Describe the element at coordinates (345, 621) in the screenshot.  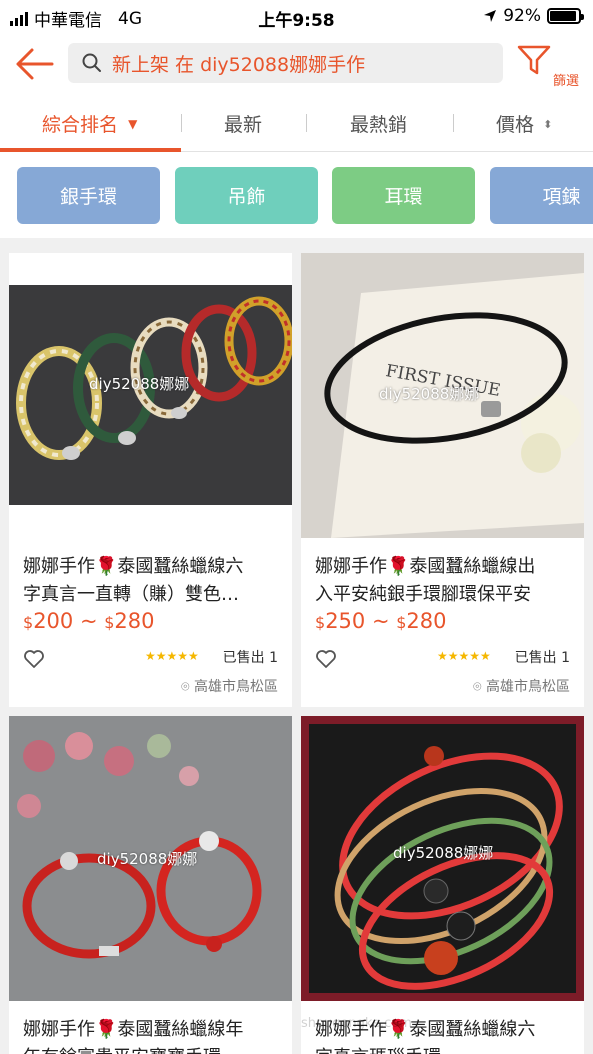
I see `price-low: 250` at that location.